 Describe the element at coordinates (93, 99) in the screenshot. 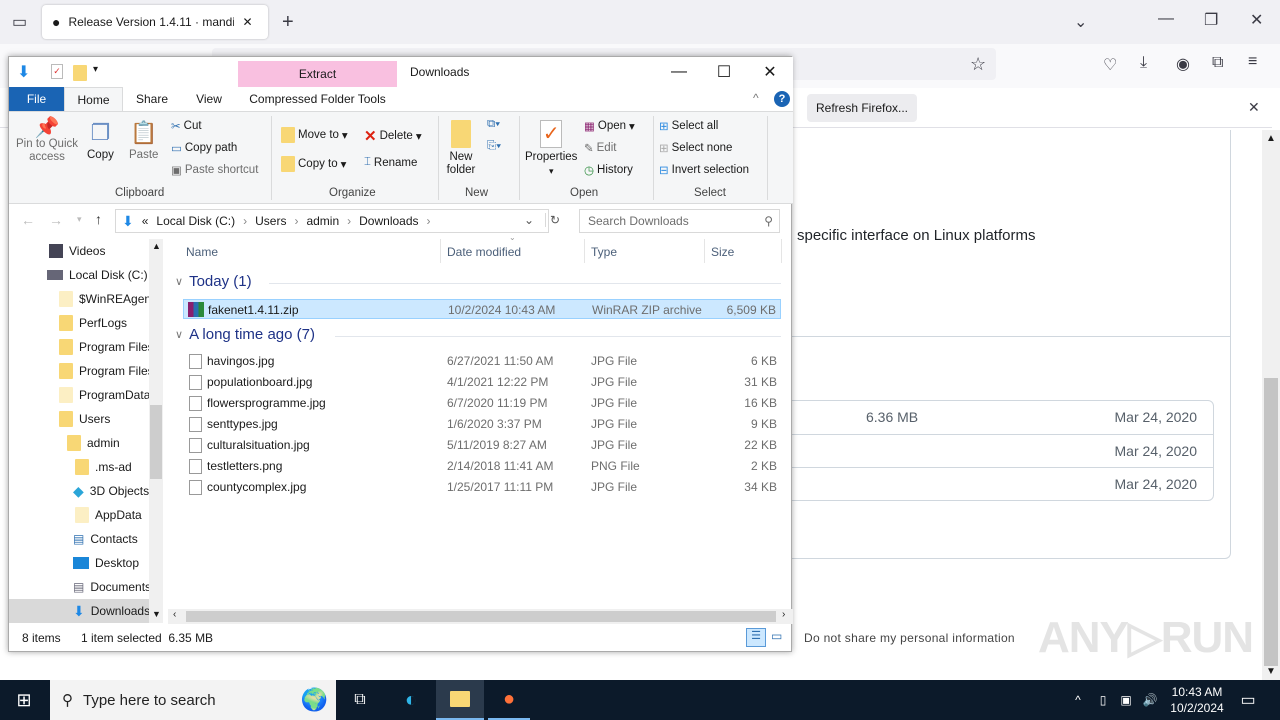

I see `tab-home: Home` at that location.